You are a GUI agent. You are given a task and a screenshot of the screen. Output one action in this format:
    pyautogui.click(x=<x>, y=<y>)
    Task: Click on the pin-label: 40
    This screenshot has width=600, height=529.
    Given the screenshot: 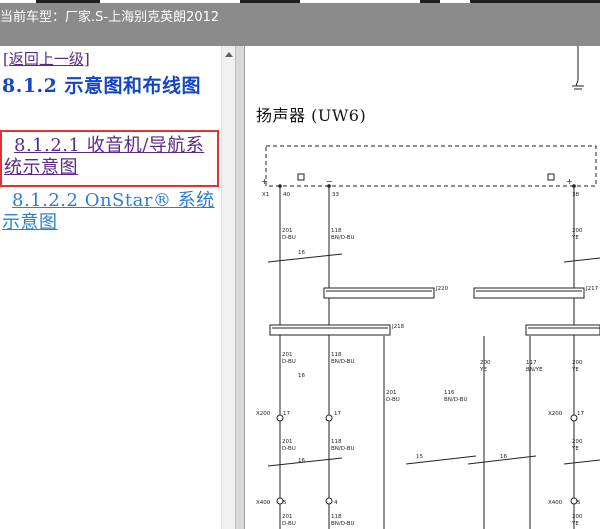 What is the action you would take?
    pyautogui.click(x=286, y=195)
    